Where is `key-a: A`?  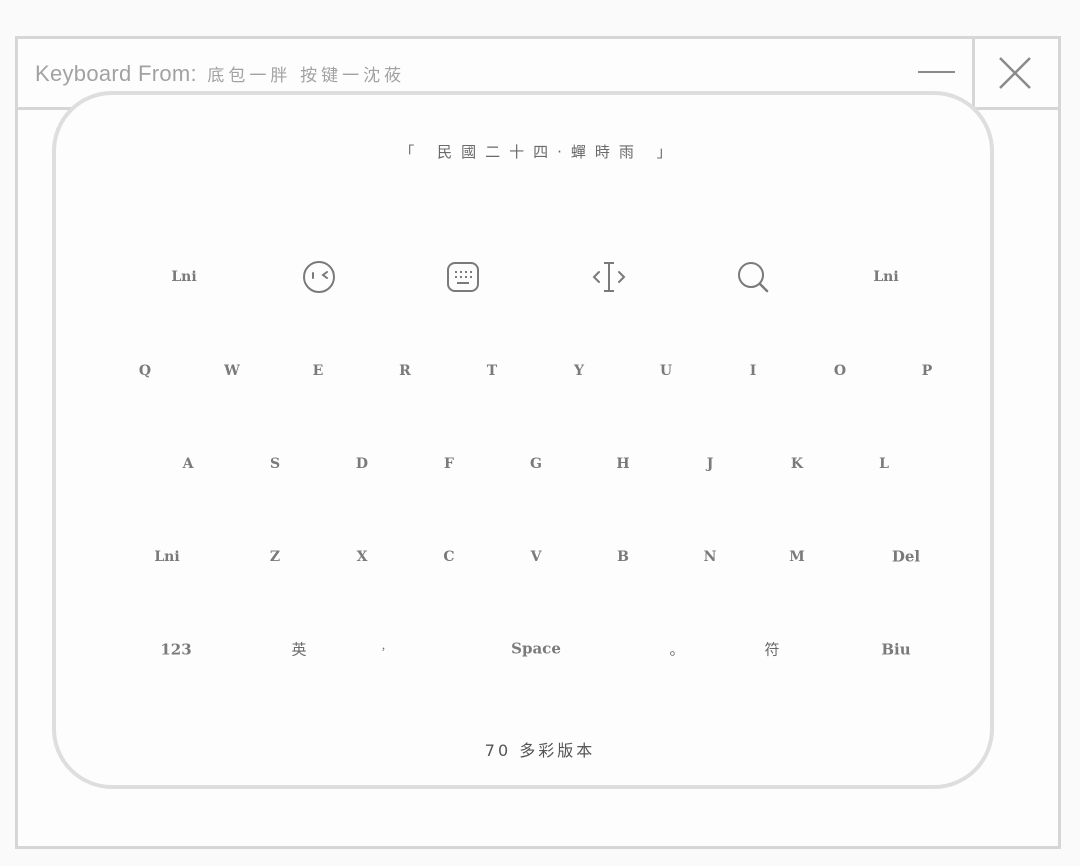 key-a: A is located at coordinates (188, 464).